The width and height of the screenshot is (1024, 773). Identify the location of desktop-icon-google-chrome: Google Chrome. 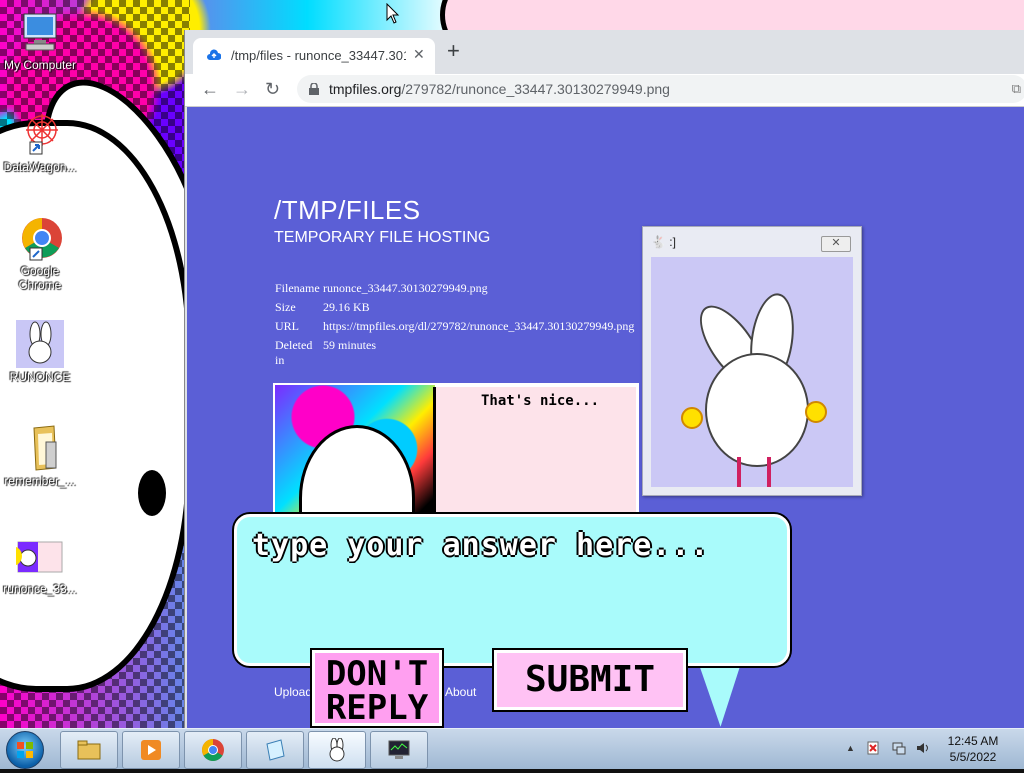
(40, 253).